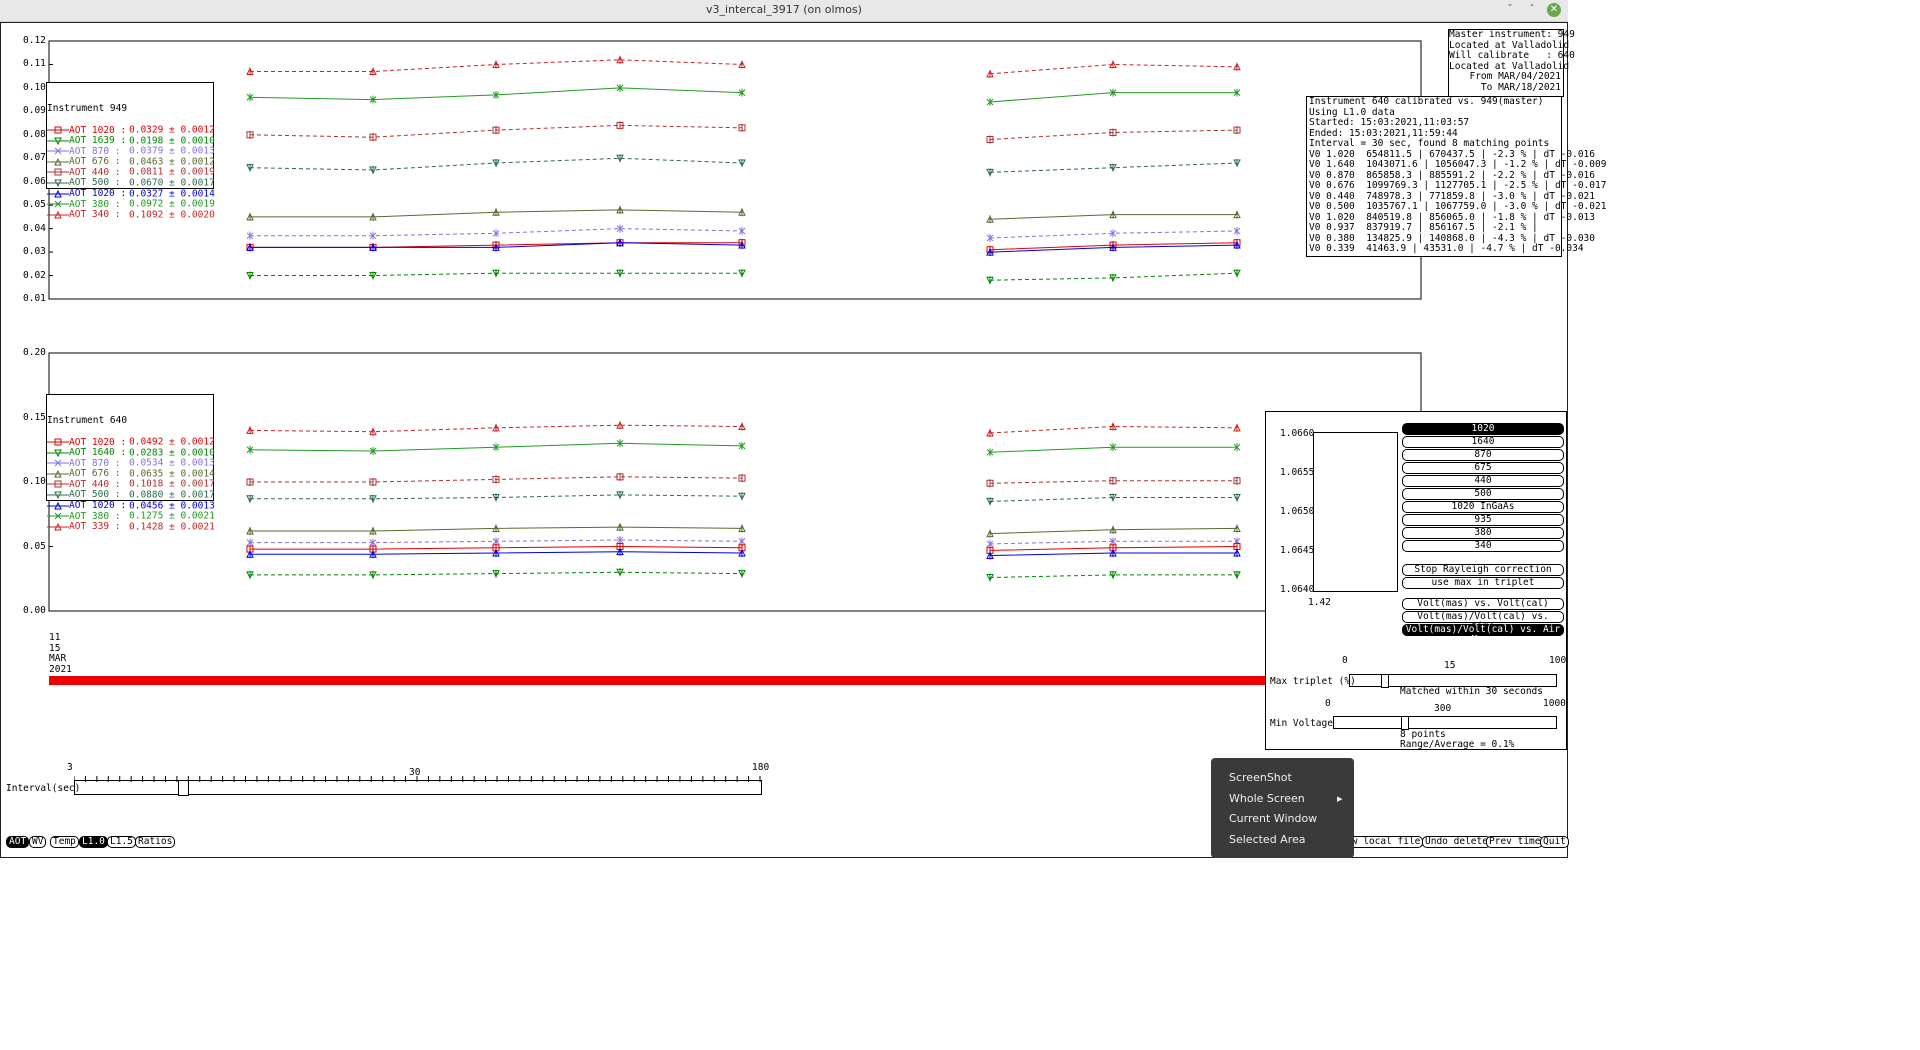  Describe the element at coordinates (55, 637) in the screenshot. I see `date-hour: 11` at that location.